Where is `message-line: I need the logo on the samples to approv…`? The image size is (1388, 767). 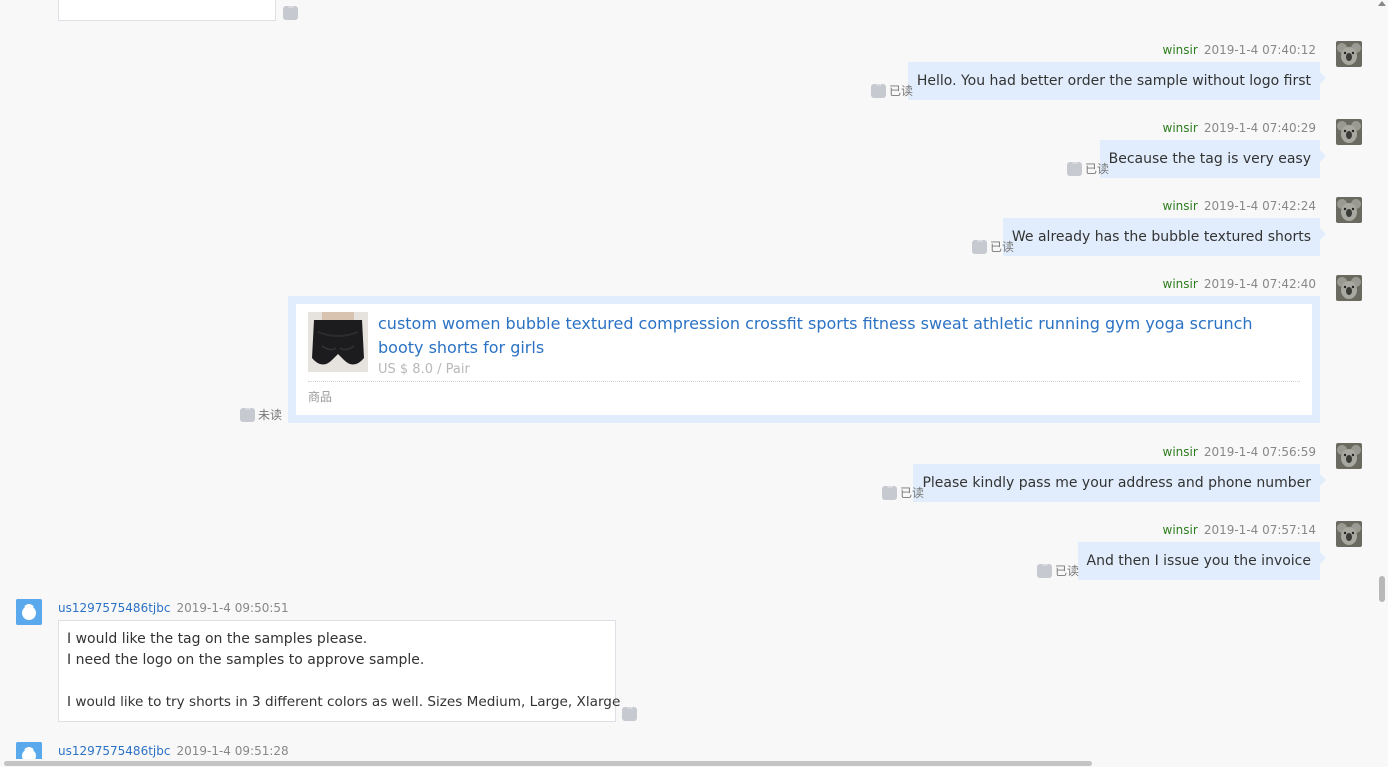
message-line: I need the logo on the samples to approv… is located at coordinates (246, 660).